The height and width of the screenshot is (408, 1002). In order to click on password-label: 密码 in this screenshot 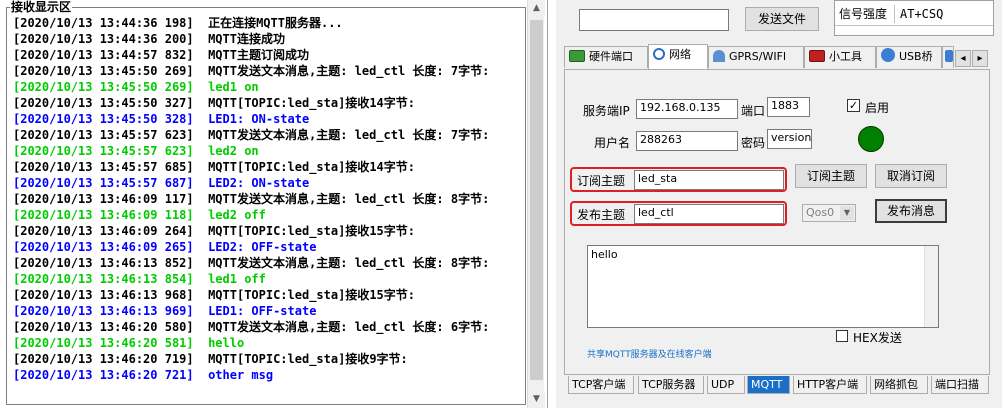, I will do `click(753, 143)`.